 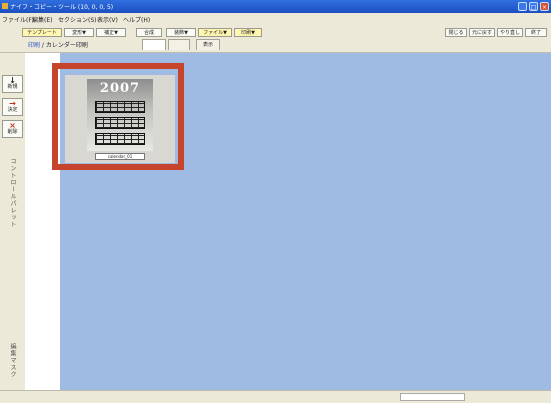 What do you see at coordinates (42, 19) in the screenshot?
I see `menu-edit: 編集(E)` at bounding box center [42, 19].